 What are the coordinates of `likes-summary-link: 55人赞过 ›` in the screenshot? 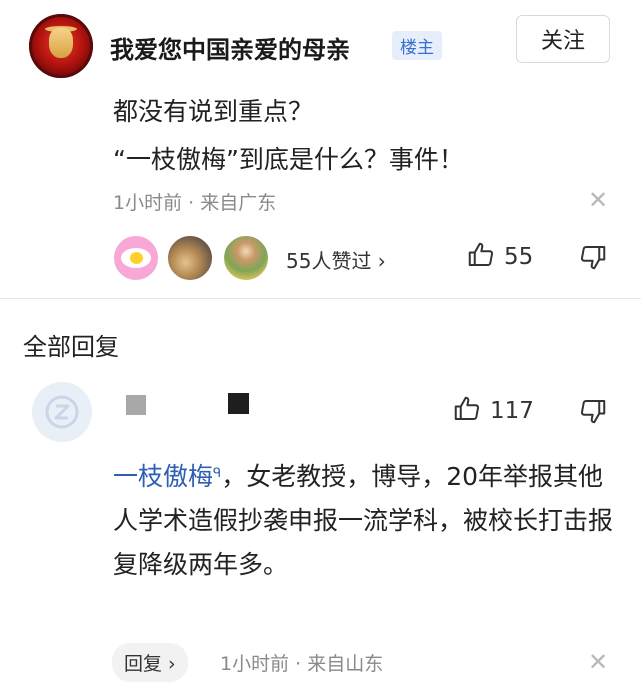 It's located at (336, 259).